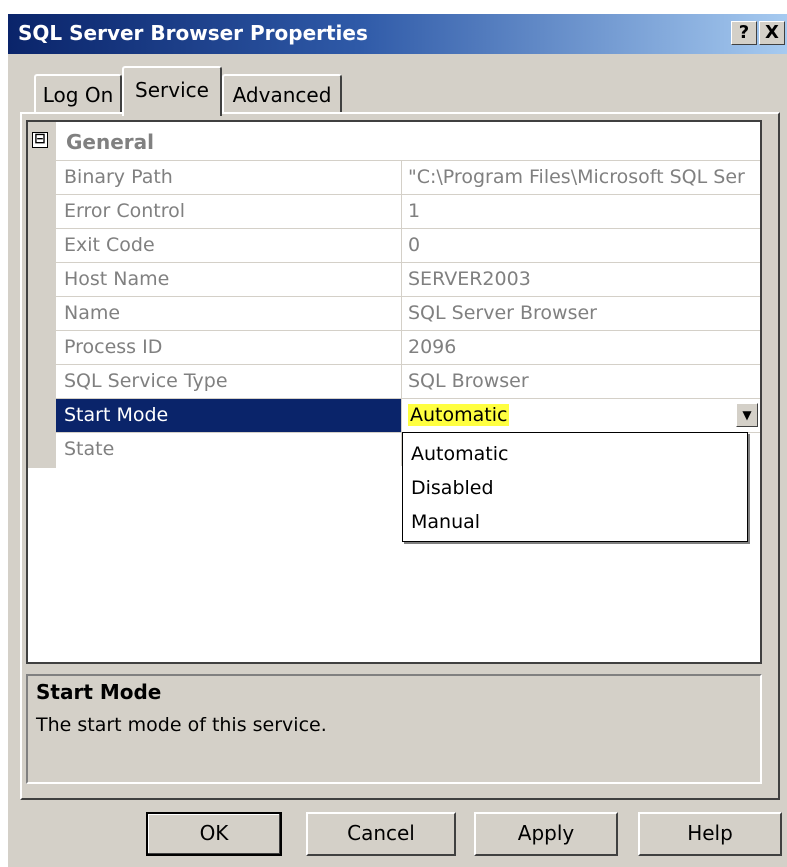 The image size is (787, 867). I want to click on description-title: Start Mode, so click(99, 692).